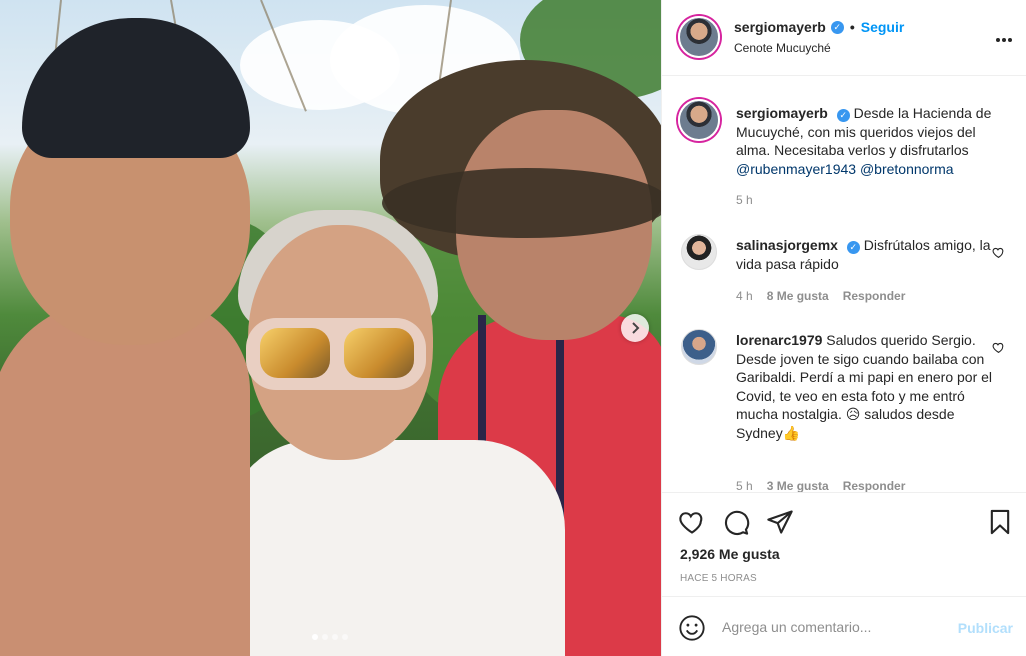  I want to click on man-right-hat-brim, so click(521, 203).